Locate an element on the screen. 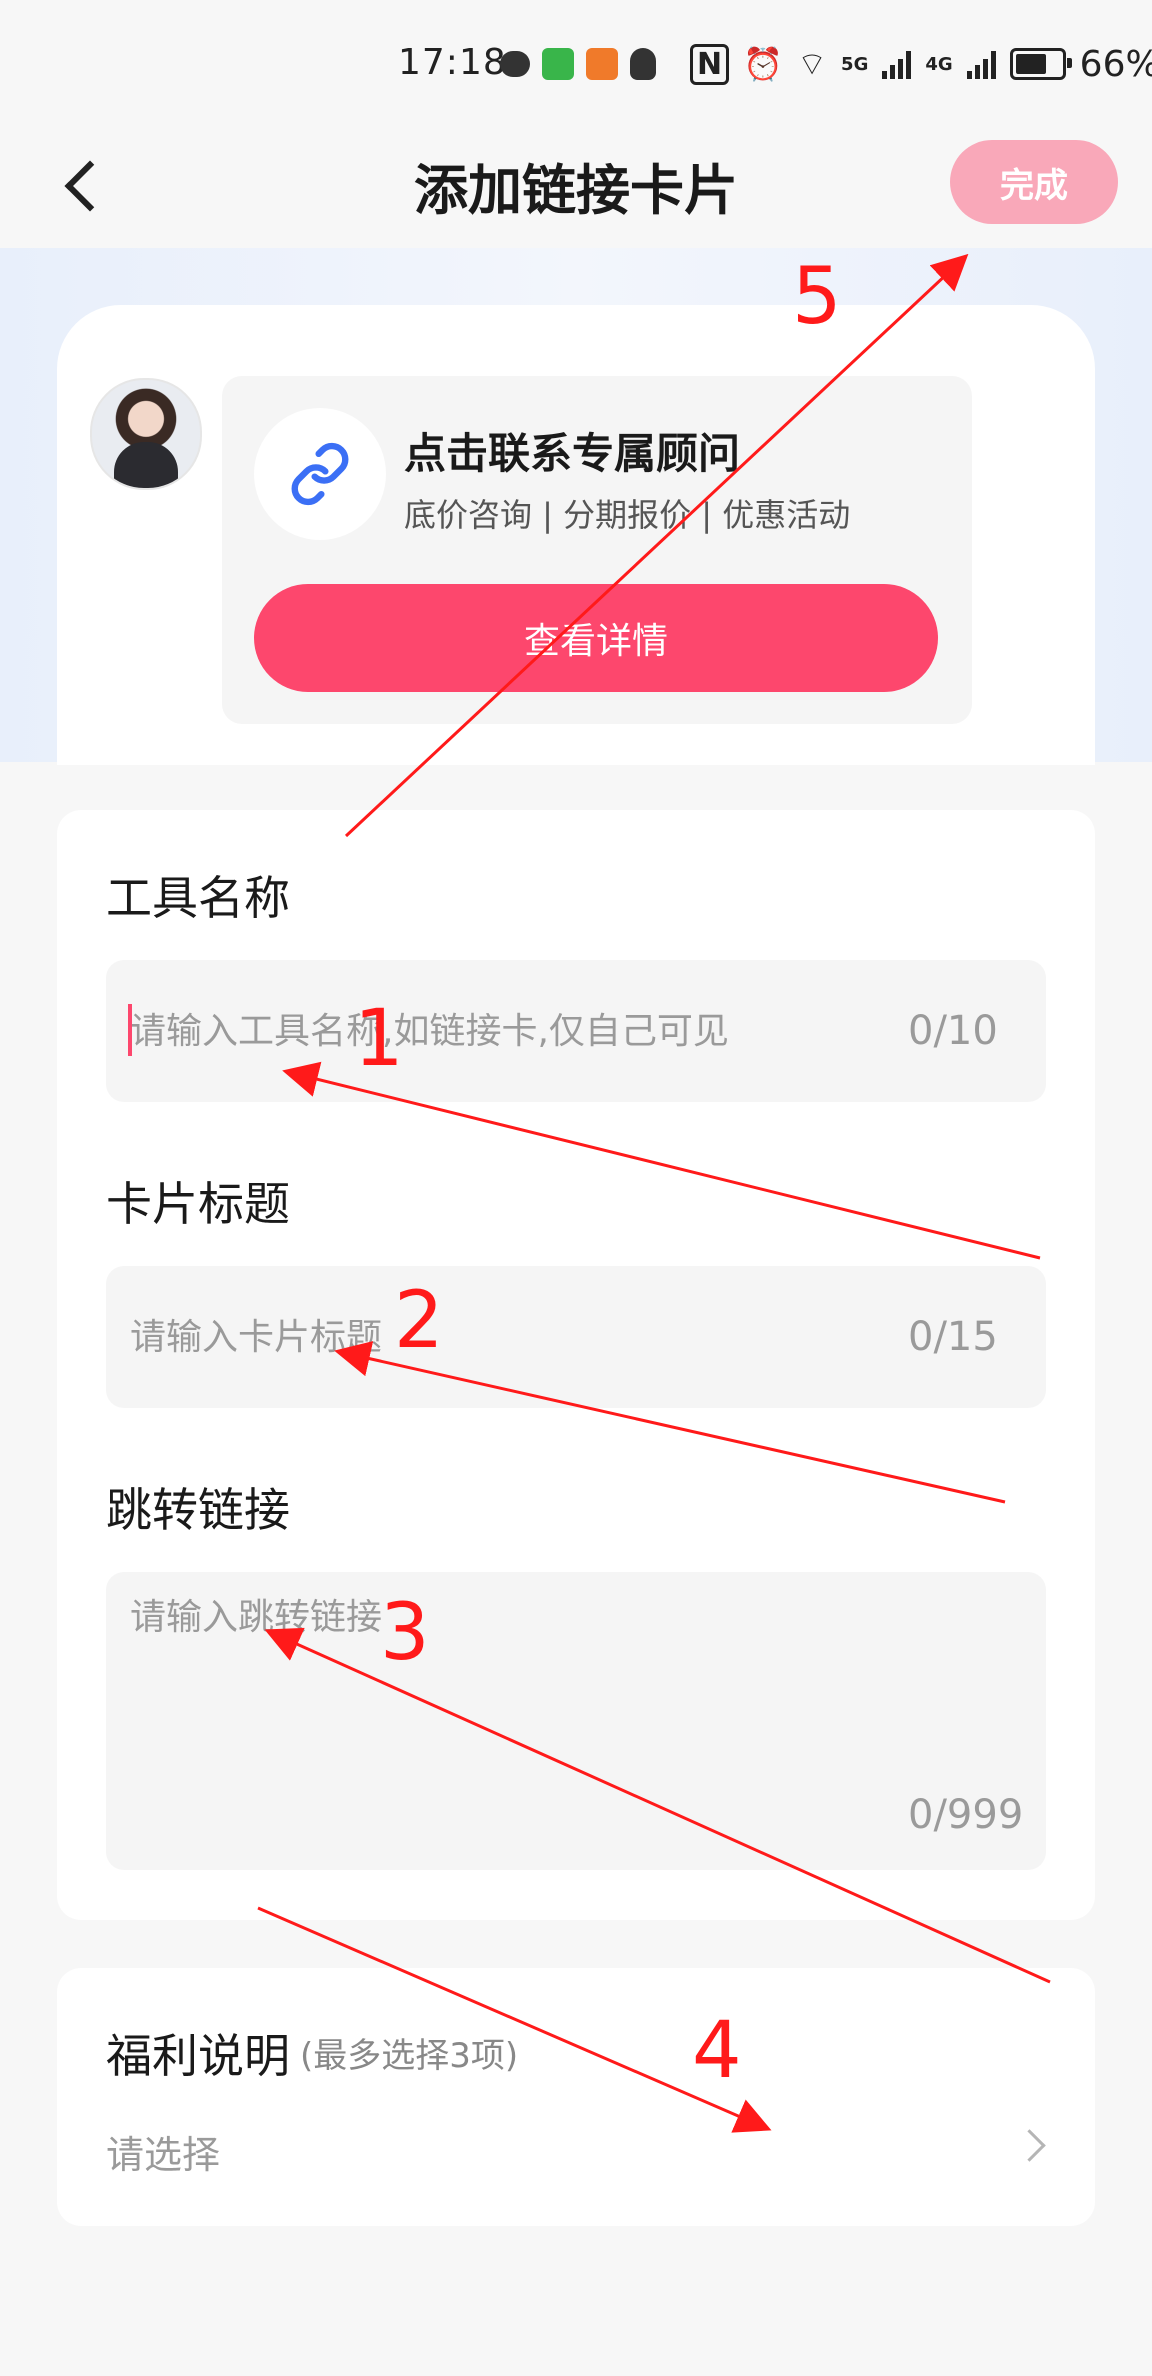 Image resolution: width=1152 pixels, height=2376 pixels. annotation-number: 3 is located at coordinates (405, 1633).